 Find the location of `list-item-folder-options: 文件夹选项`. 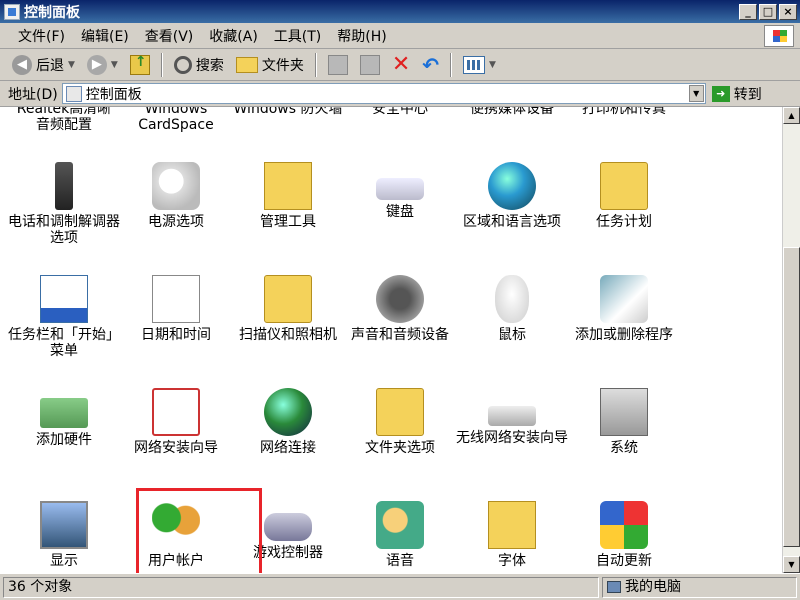

list-item-folder-options: 文件夹选项 is located at coordinates (400, 422).